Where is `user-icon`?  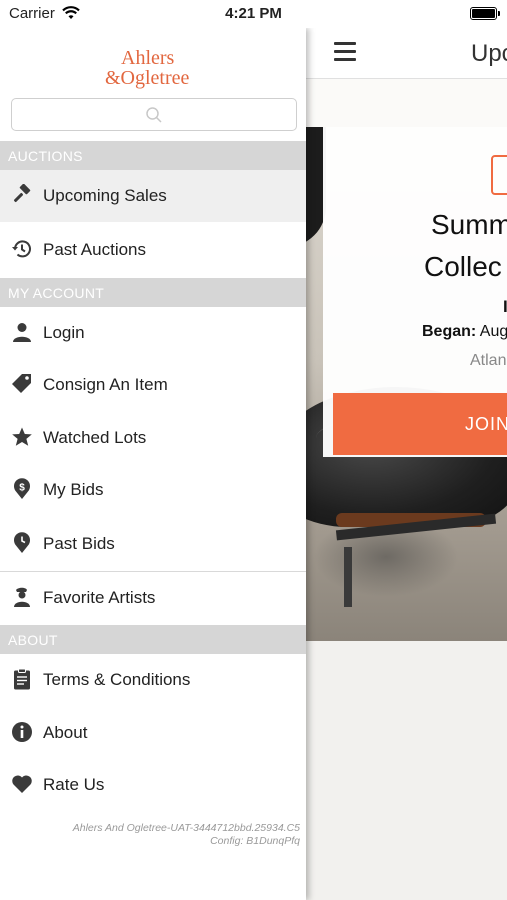
user-icon is located at coordinates (22, 332).